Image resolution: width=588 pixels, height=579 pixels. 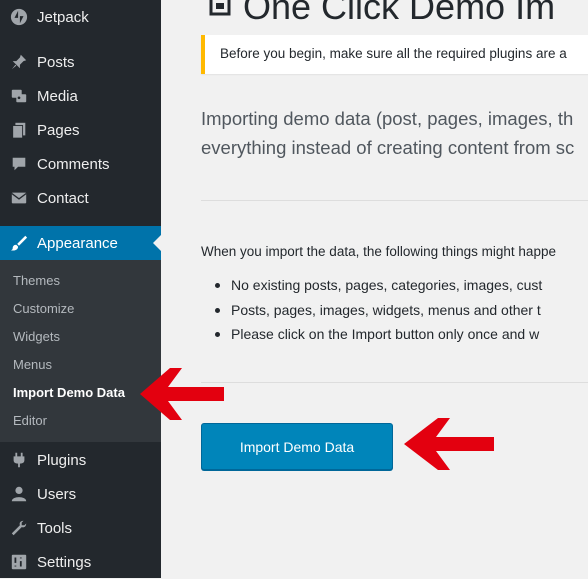 What do you see at coordinates (73, 164) in the screenshot?
I see `sidebar-item-label: Comments` at bounding box center [73, 164].